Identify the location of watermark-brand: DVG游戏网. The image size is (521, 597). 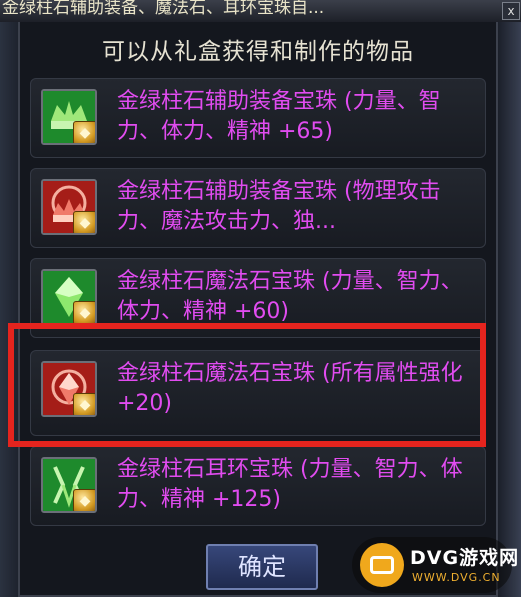
(465, 558).